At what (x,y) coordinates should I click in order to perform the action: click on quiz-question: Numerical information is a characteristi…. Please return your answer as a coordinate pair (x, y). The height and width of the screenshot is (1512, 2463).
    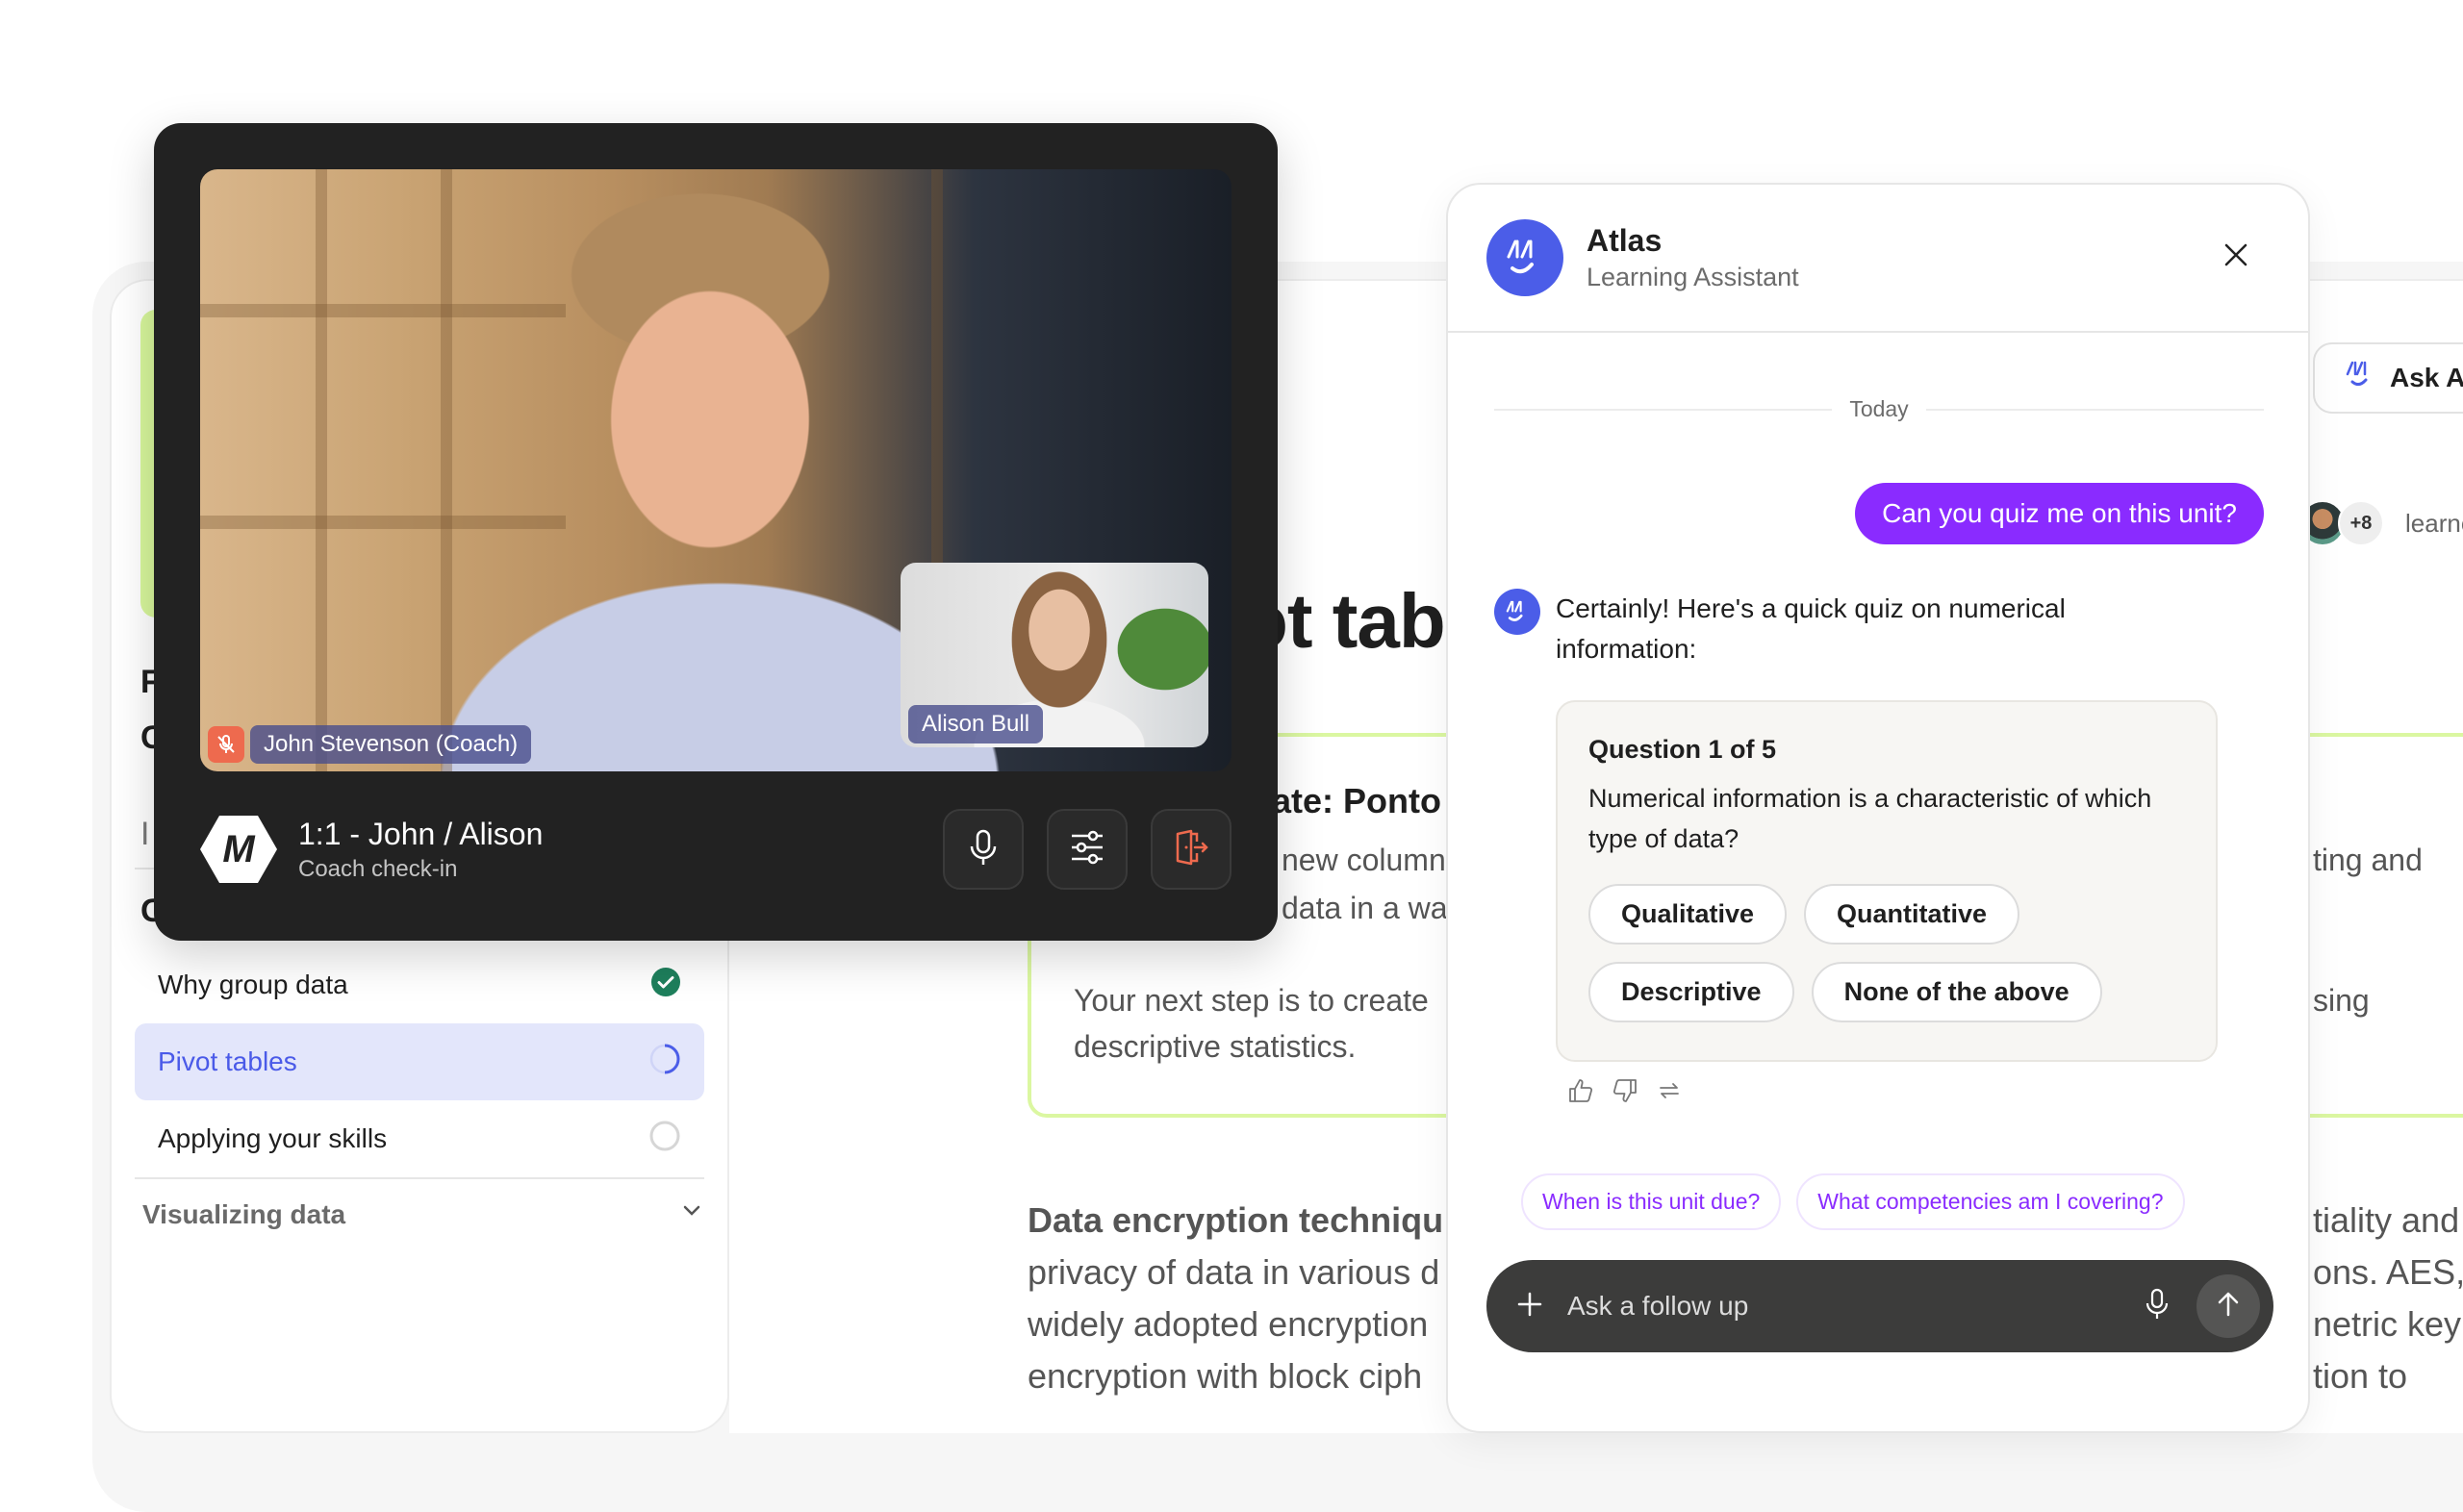
    Looking at the image, I should click on (1870, 819).